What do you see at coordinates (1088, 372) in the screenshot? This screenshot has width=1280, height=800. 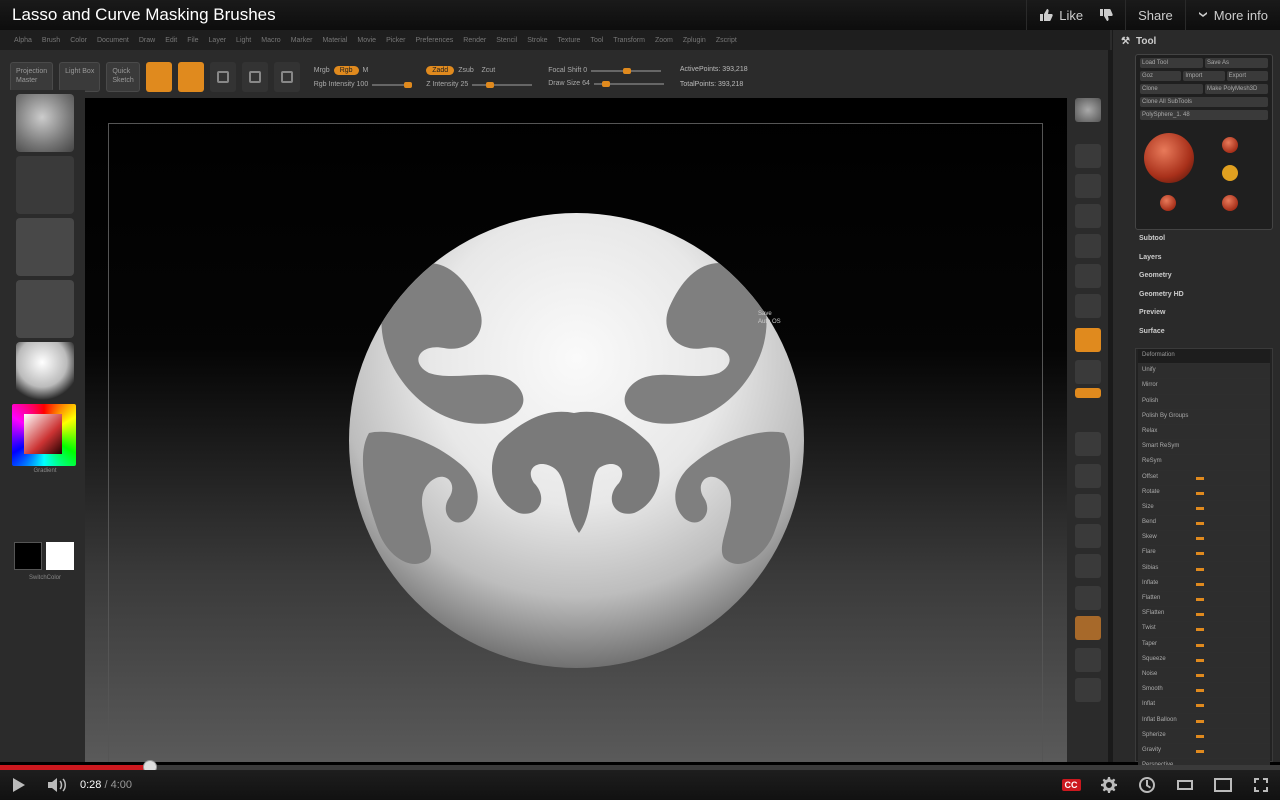 I see `local-button` at bounding box center [1088, 372].